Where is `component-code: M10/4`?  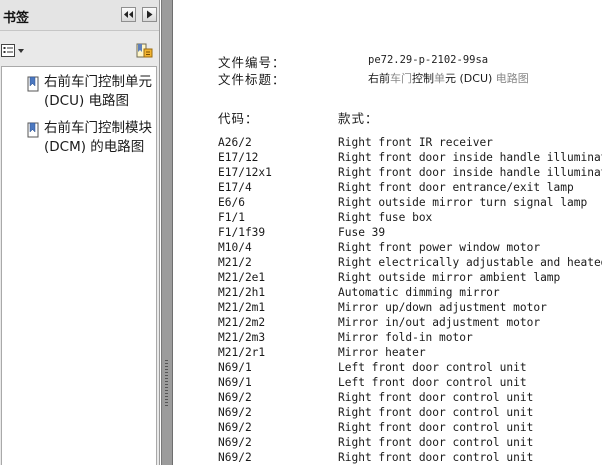 component-code: M10/4 is located at coordinates (235, 247).